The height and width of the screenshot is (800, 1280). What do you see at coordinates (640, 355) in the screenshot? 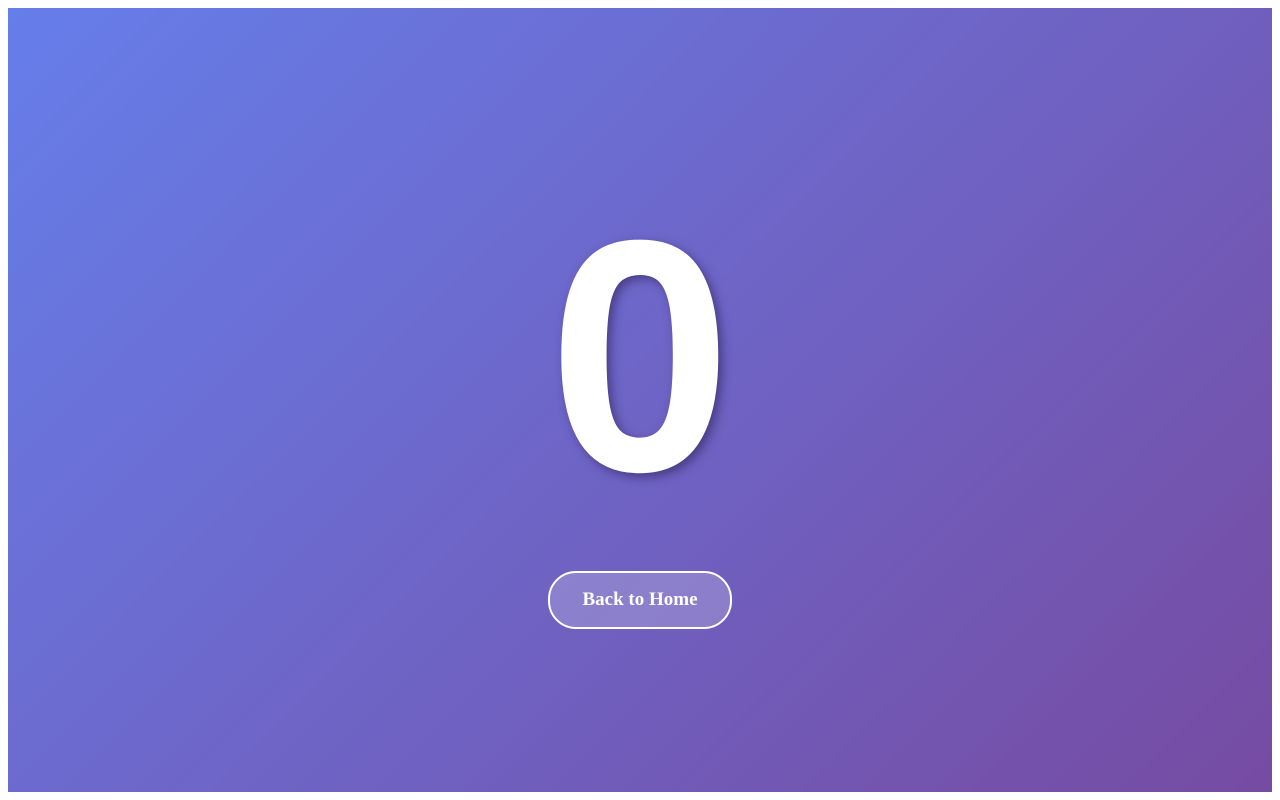
I see `hero-glyph: 0` at bounding box center [640, 355].